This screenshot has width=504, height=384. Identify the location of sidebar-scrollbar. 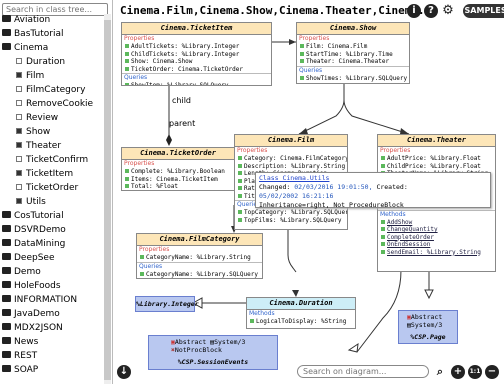
(107, 199).